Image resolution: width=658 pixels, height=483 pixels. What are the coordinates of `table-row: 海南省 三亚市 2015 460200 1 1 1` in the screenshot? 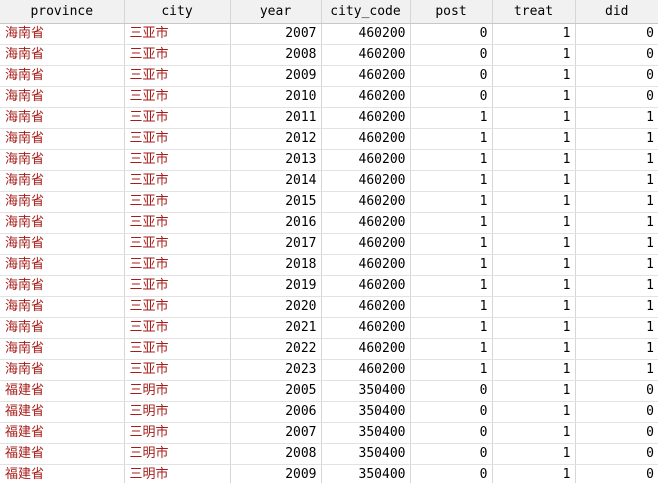 It's located at (329, 202).